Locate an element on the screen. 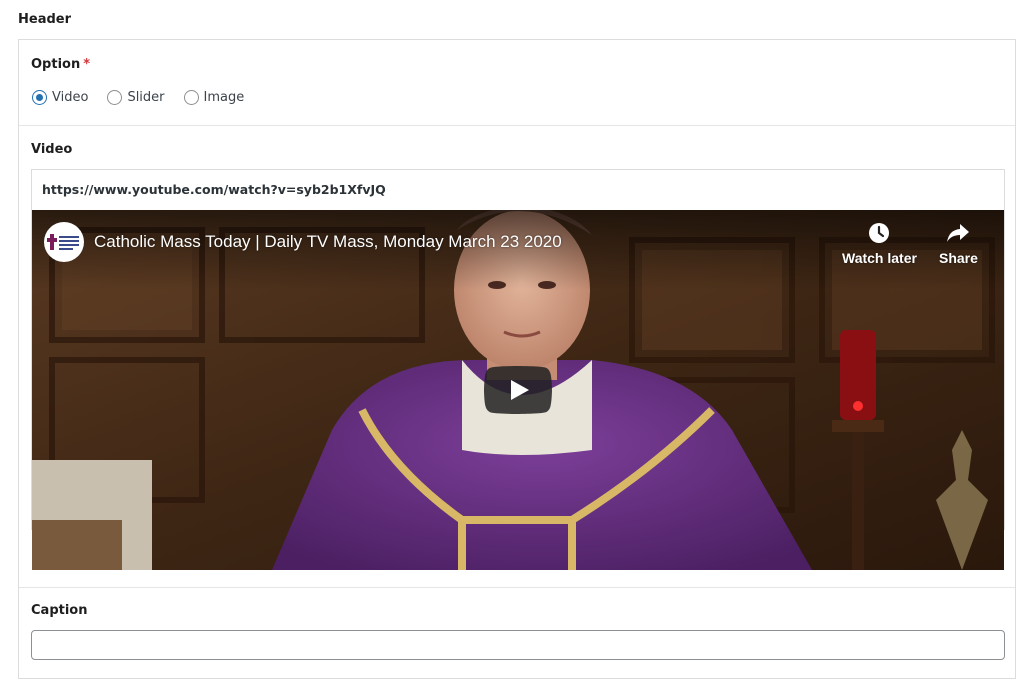  option-label-text: Option is located at coordinates (56, 64).